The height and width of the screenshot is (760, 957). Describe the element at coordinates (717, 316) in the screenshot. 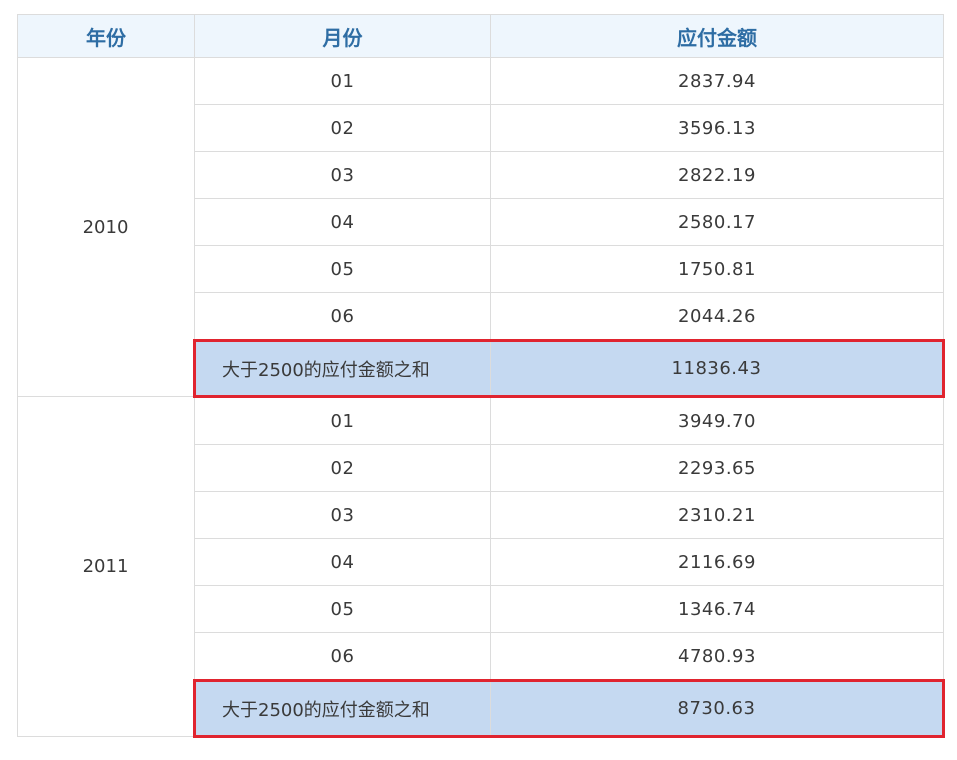

I see `amount-cell: 2044.26` at that location.